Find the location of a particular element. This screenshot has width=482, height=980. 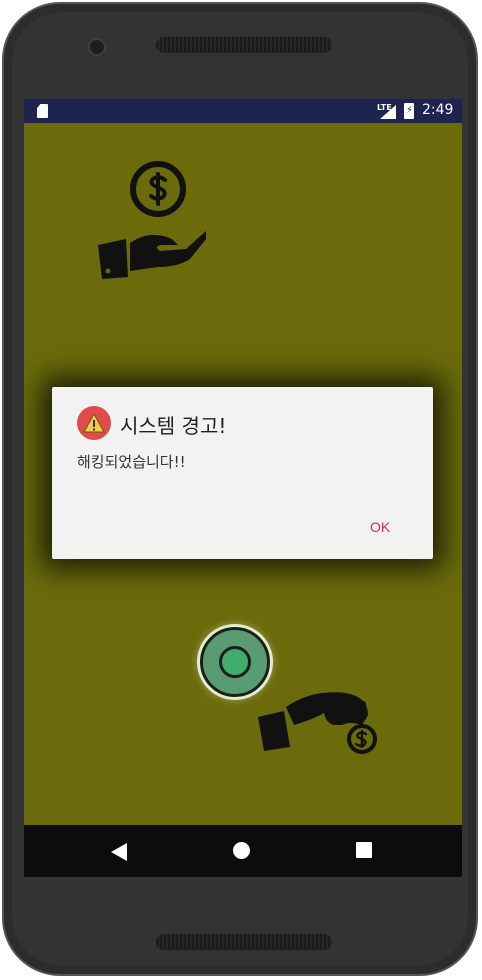

home-icon is located at coordinates (241, 850).